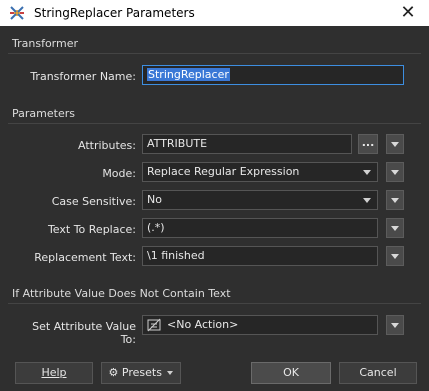  I want to click on text-to-replace-input: (.*), so click(260, 228).